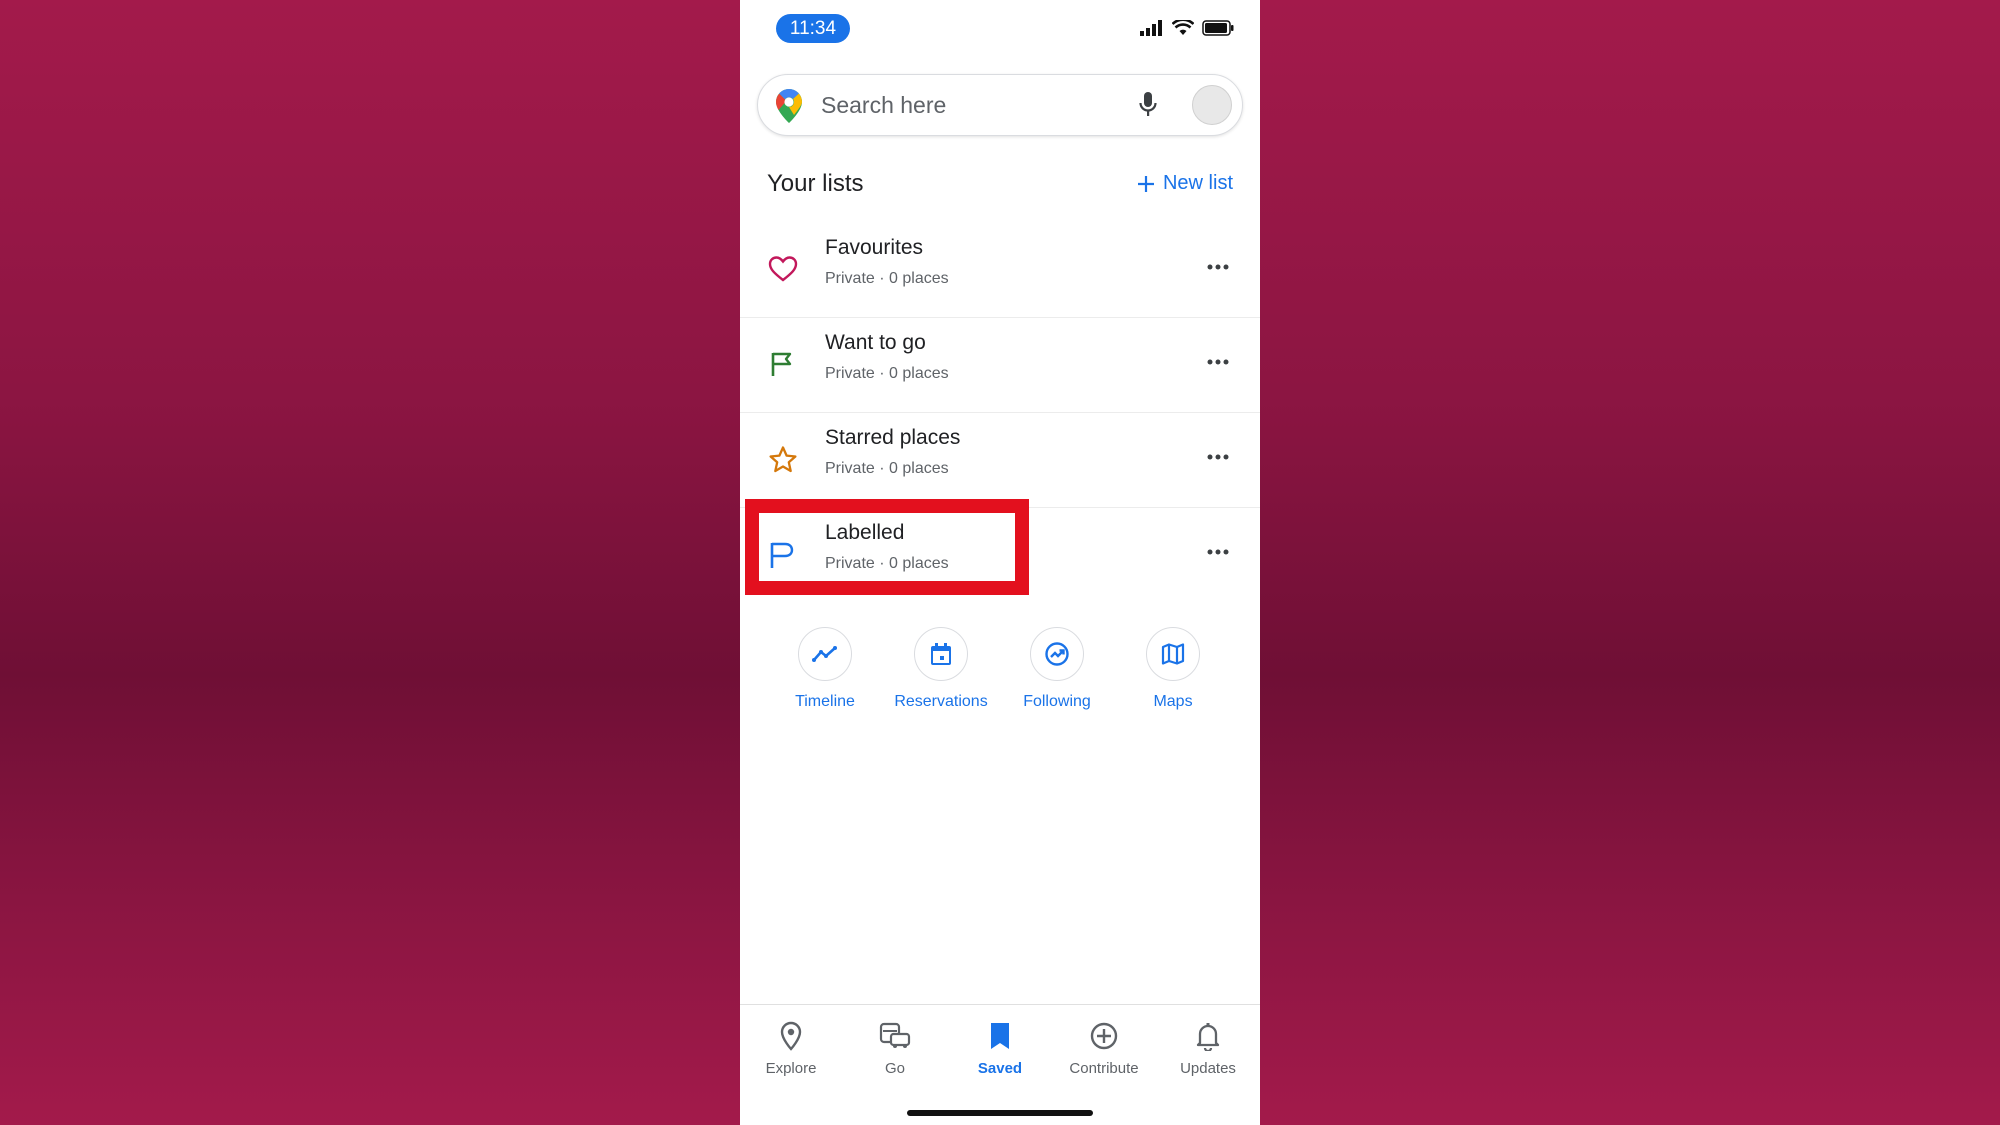  I want to click on nav-label: Explore, so click(791, 1068).